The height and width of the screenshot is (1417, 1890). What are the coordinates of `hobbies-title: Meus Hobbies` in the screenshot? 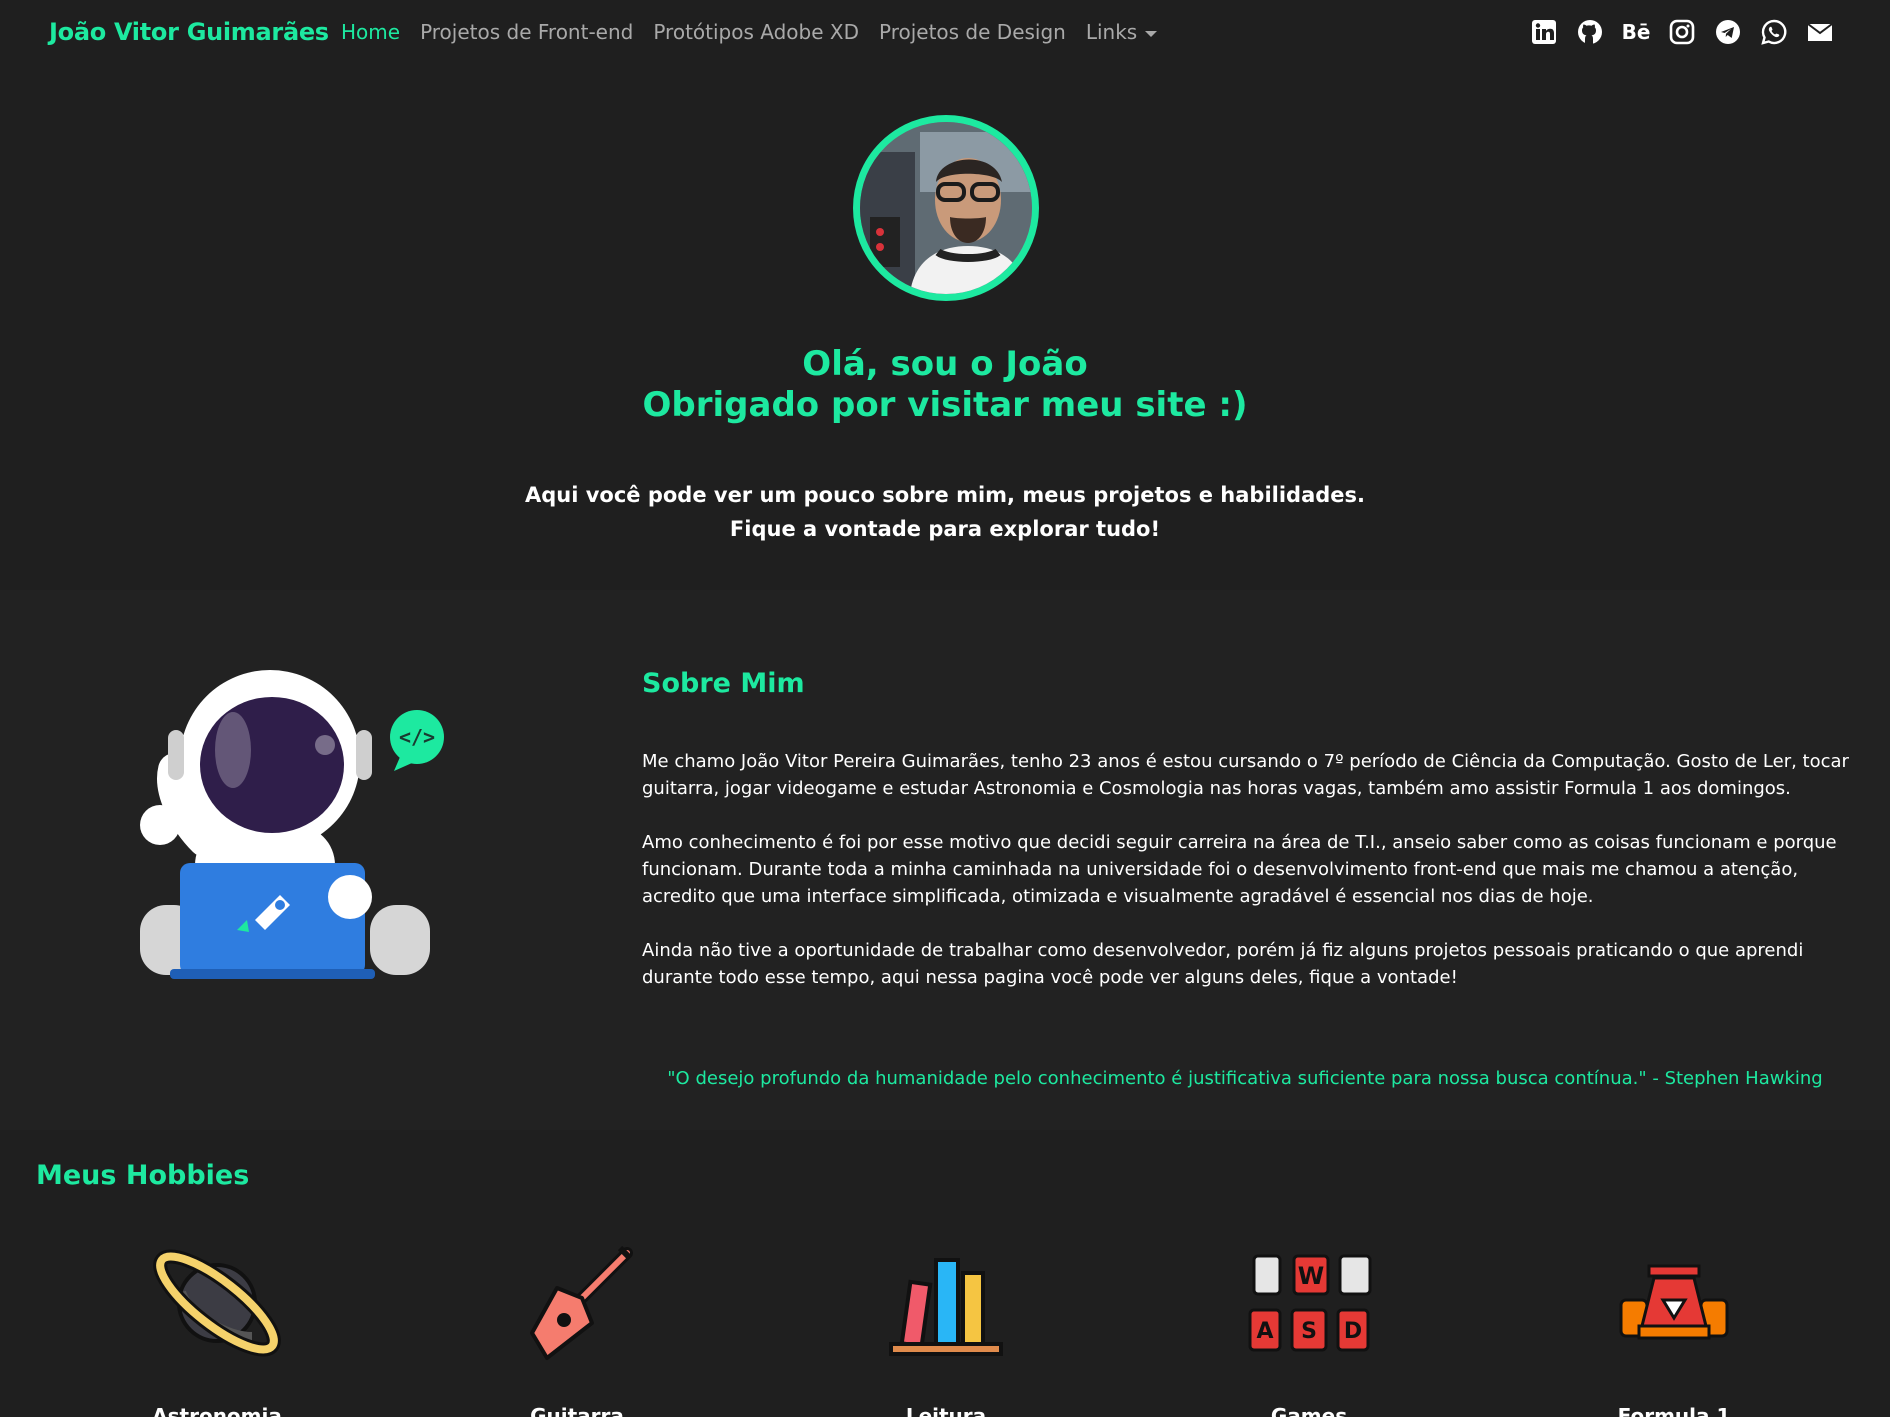 It's located at (143, 1175).